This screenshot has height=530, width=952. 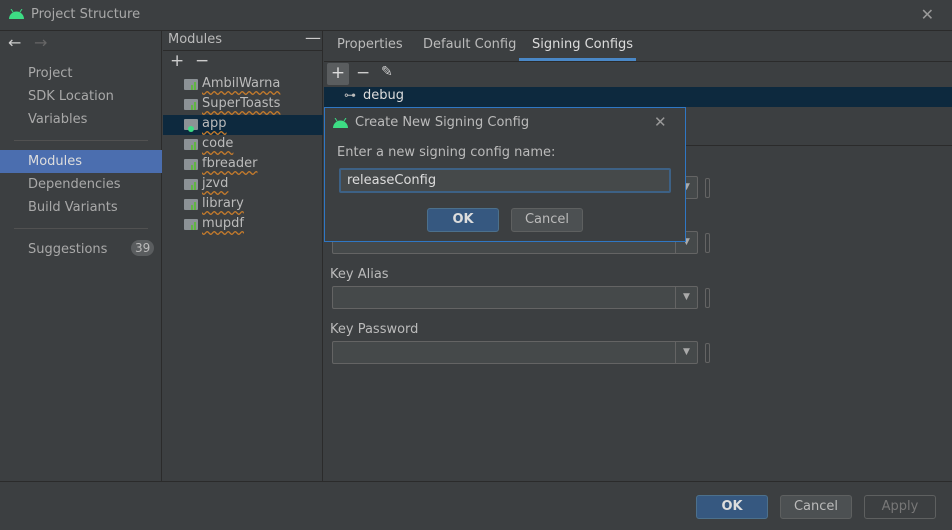 What do you see at coordinates (223, 223) in the screenshot?
I see `module-name: mupdf` at bounding box center [223, 223].